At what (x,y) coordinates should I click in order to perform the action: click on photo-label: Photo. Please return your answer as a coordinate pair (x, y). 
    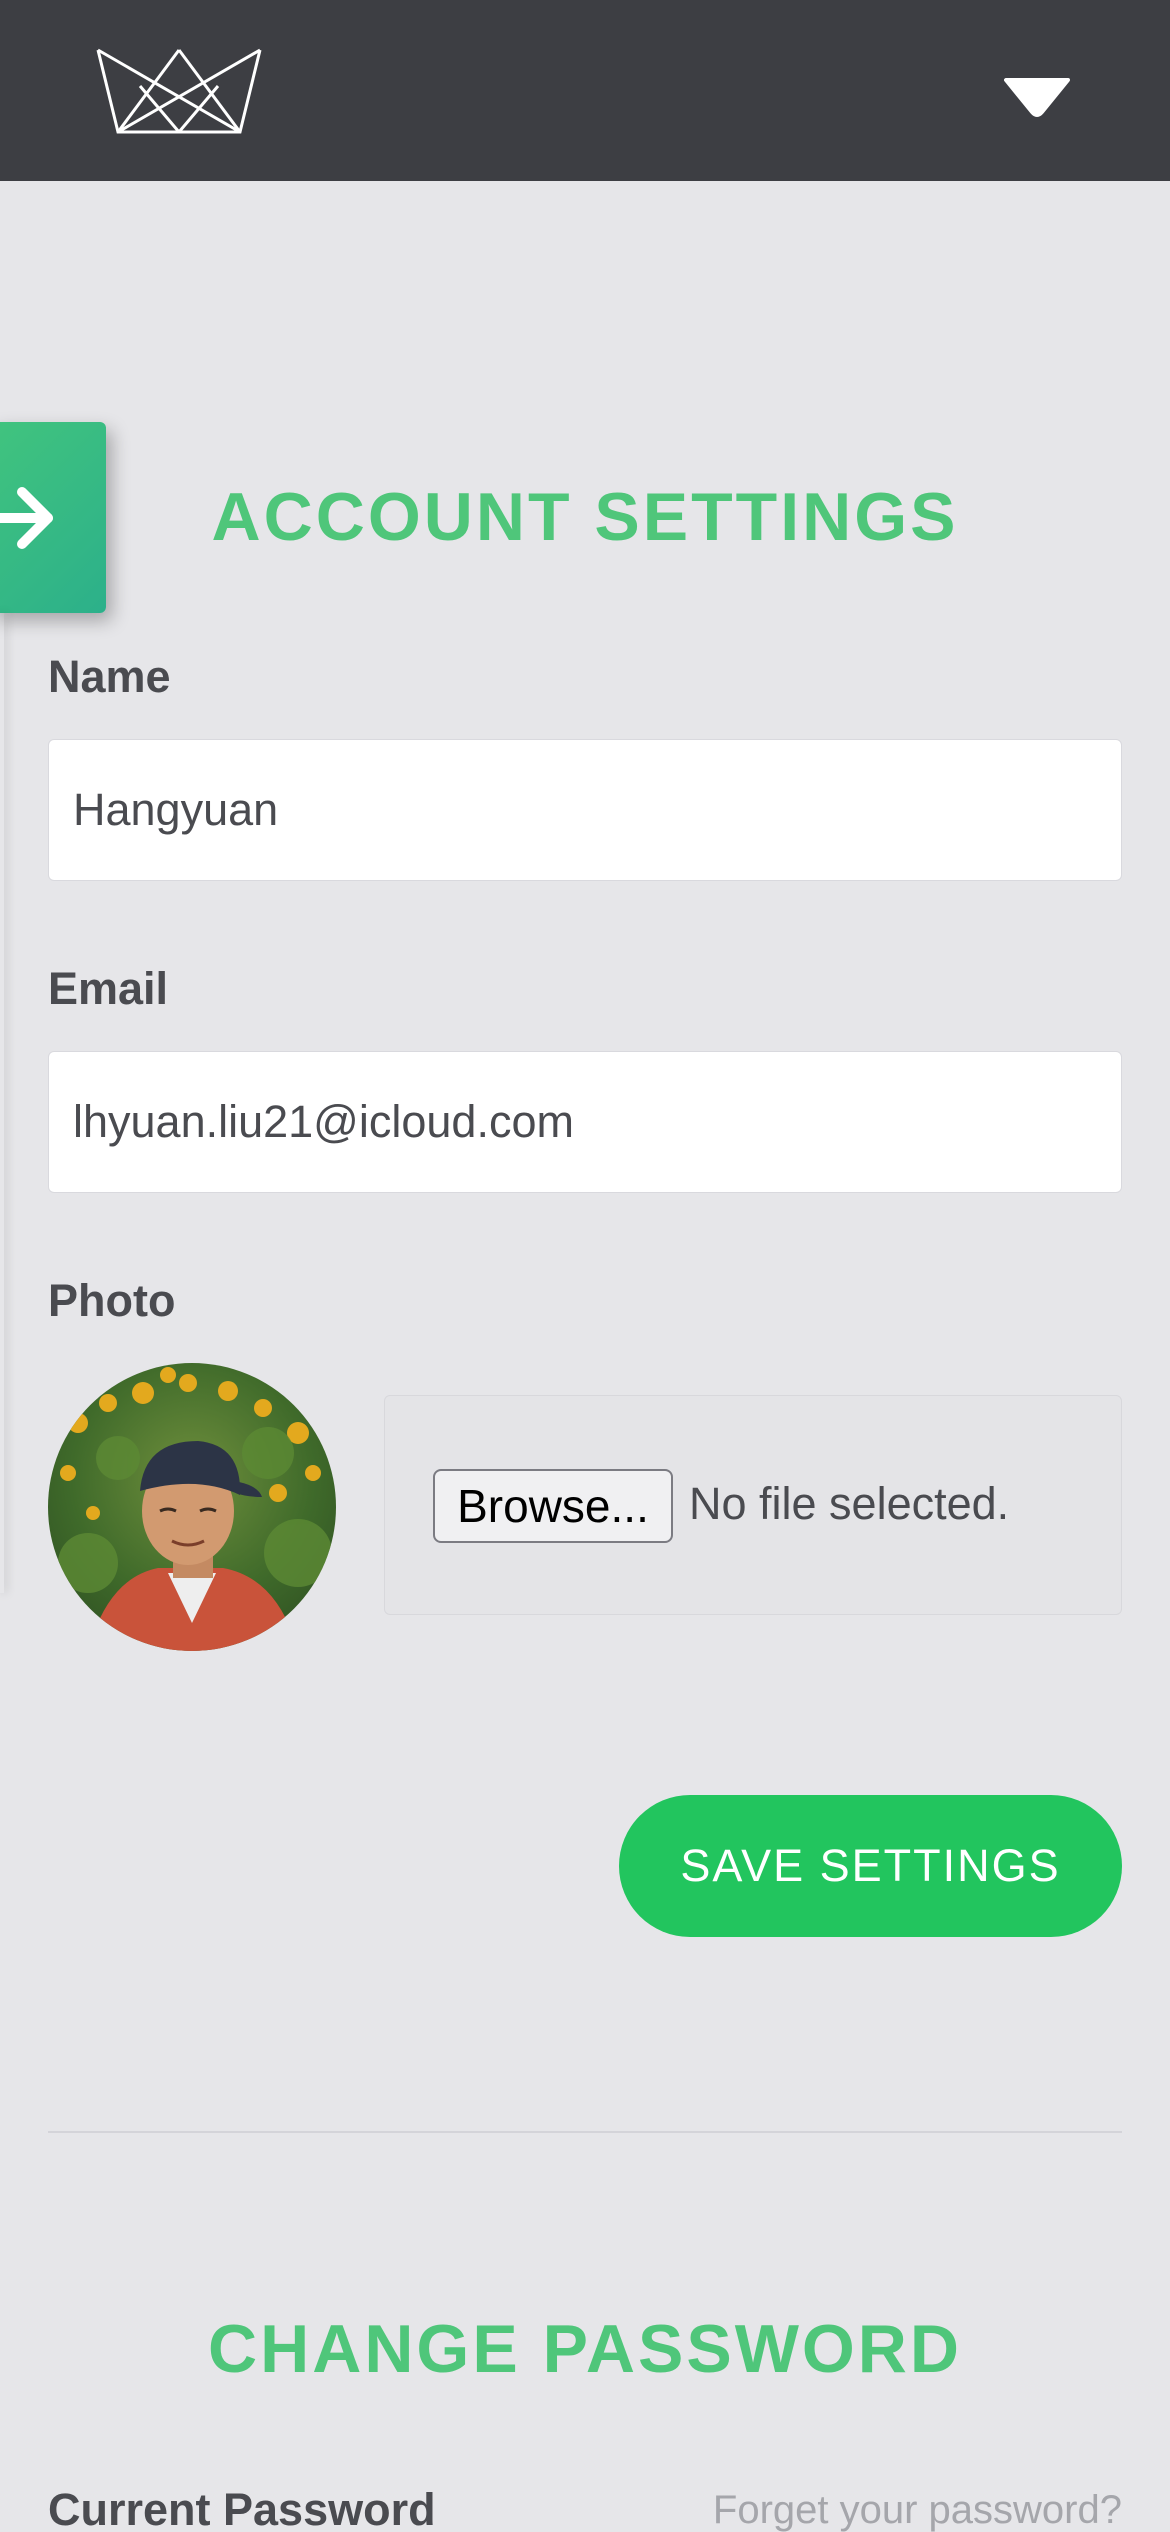
    Looking at the image, I should click on (112, 1300).